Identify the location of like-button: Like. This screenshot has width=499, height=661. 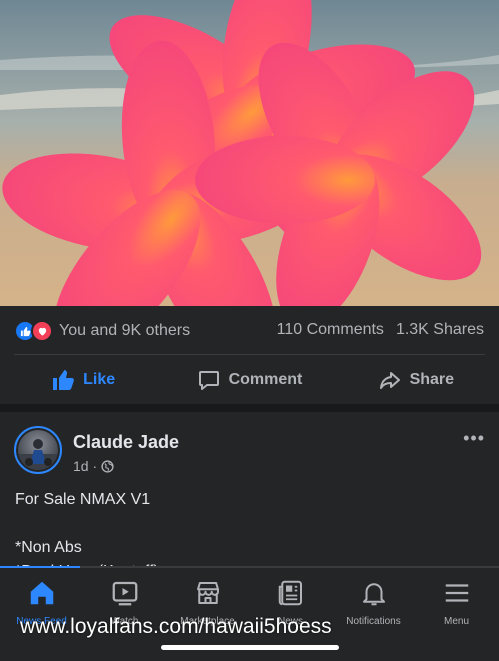
(83, 379).